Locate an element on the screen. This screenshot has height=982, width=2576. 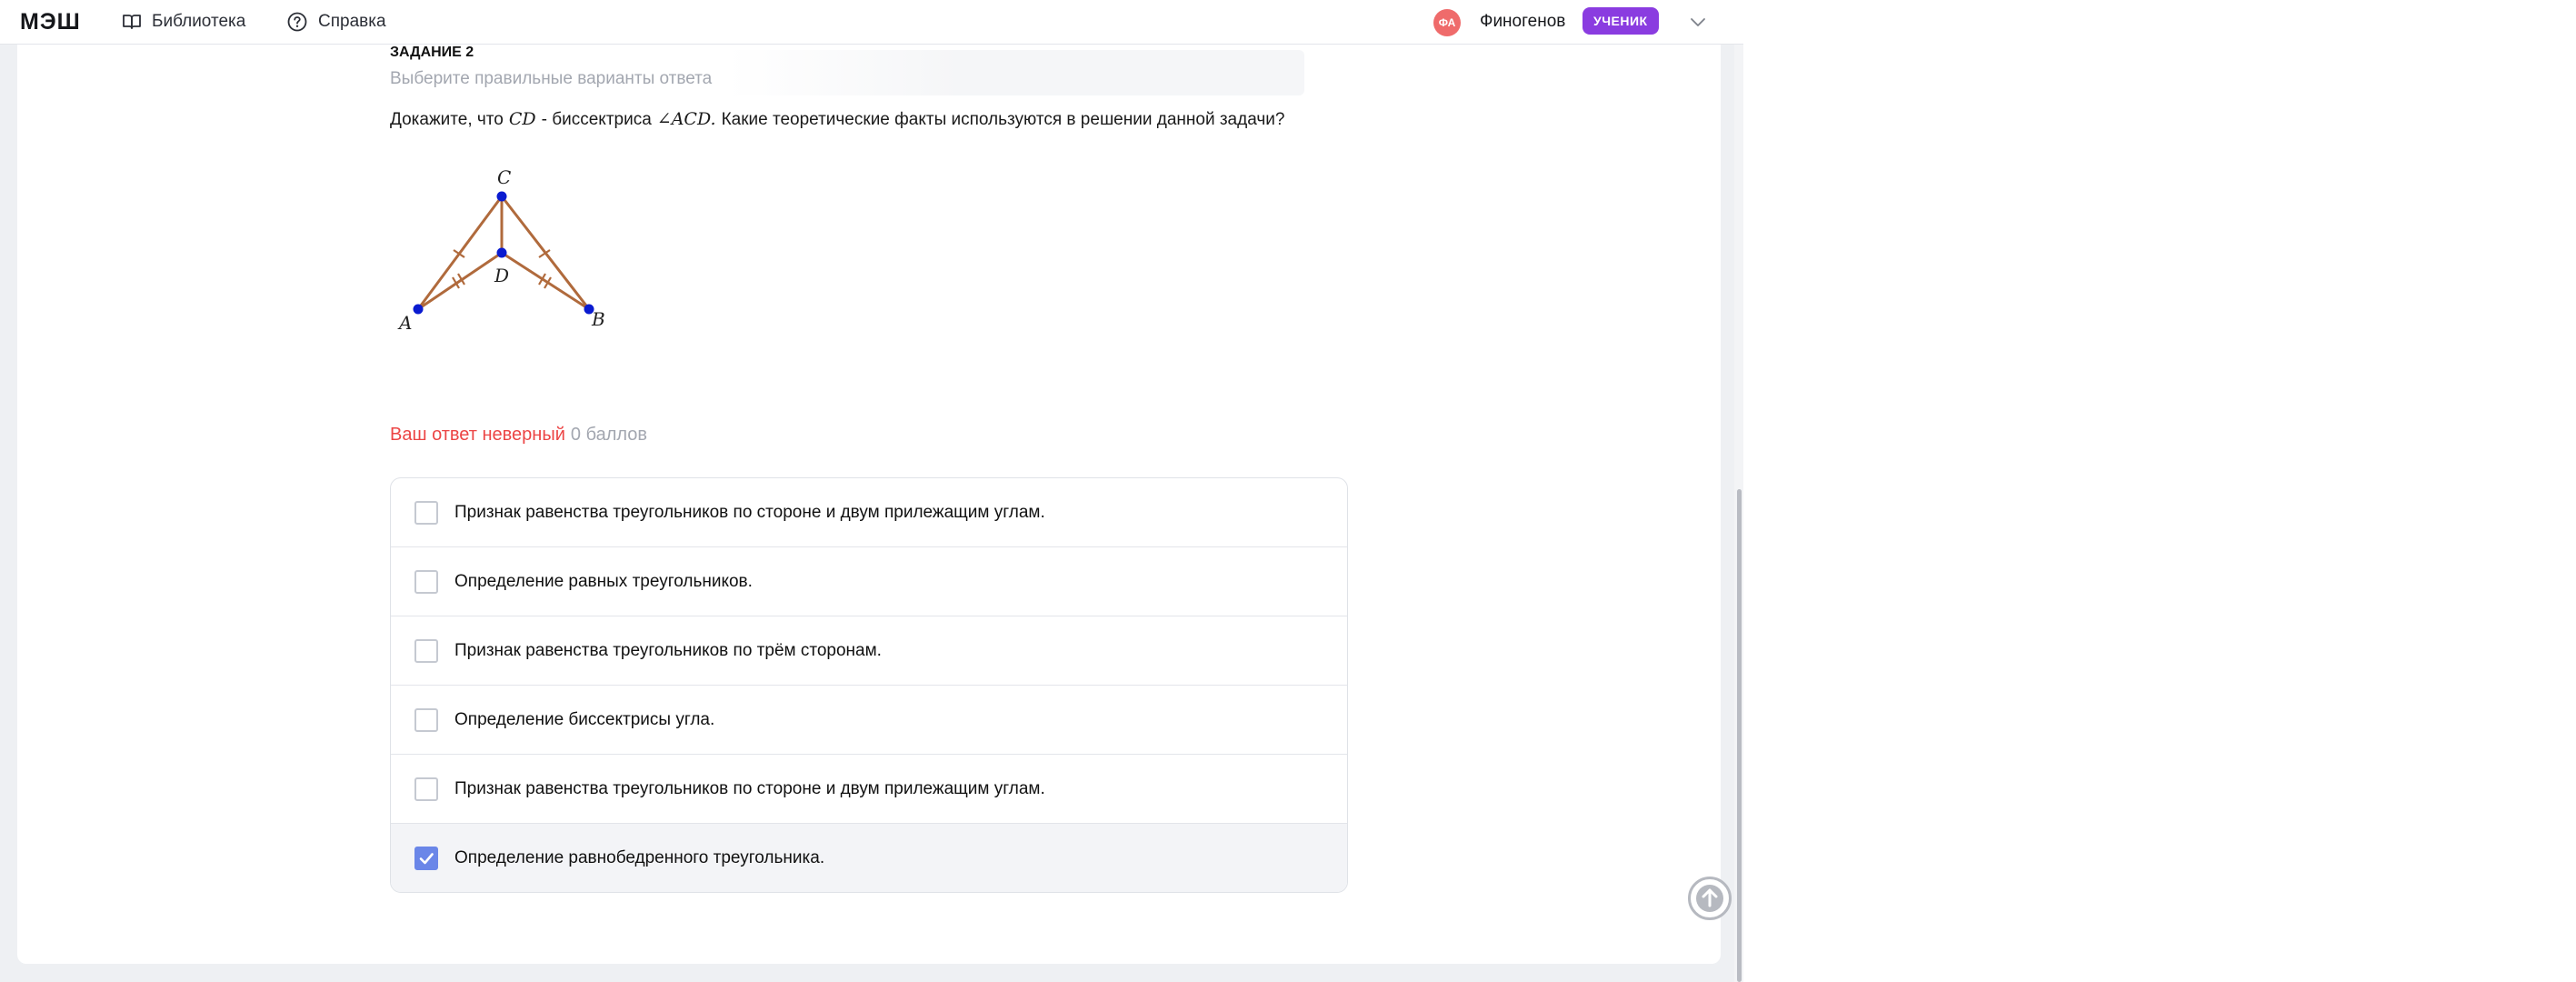
math-segment-cd: CD is located at coordinates (522, 119).